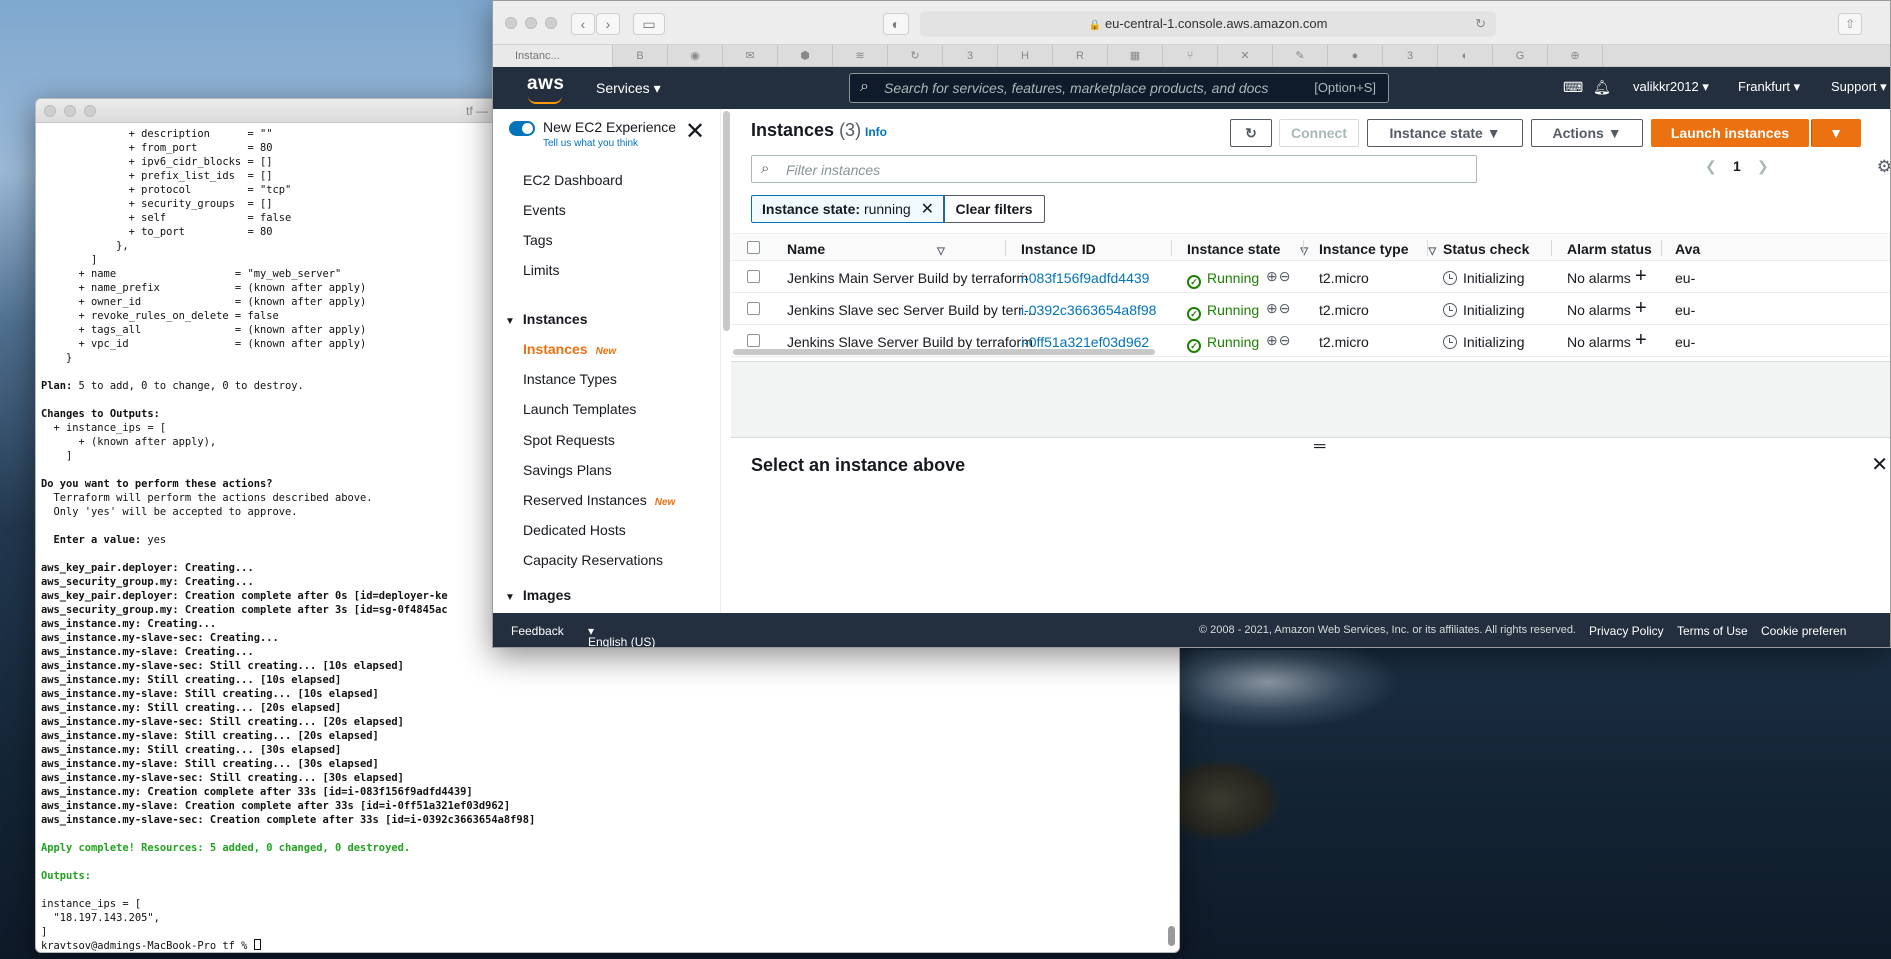 The width and height of the screenshot is (1891, 959). I want to click on terms-of-use-link: Terms of Use, so click(1712, 631).